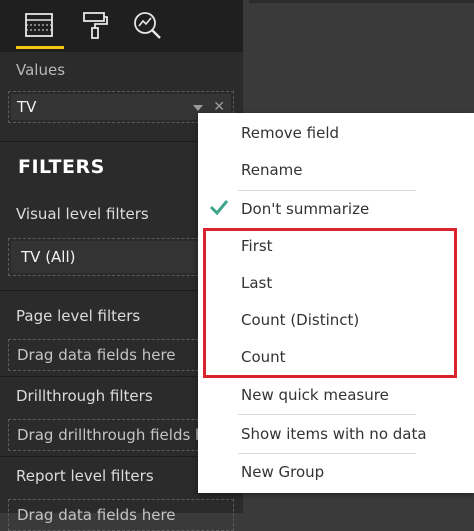  I want to click on fields-table-icon, so click(39, 25).